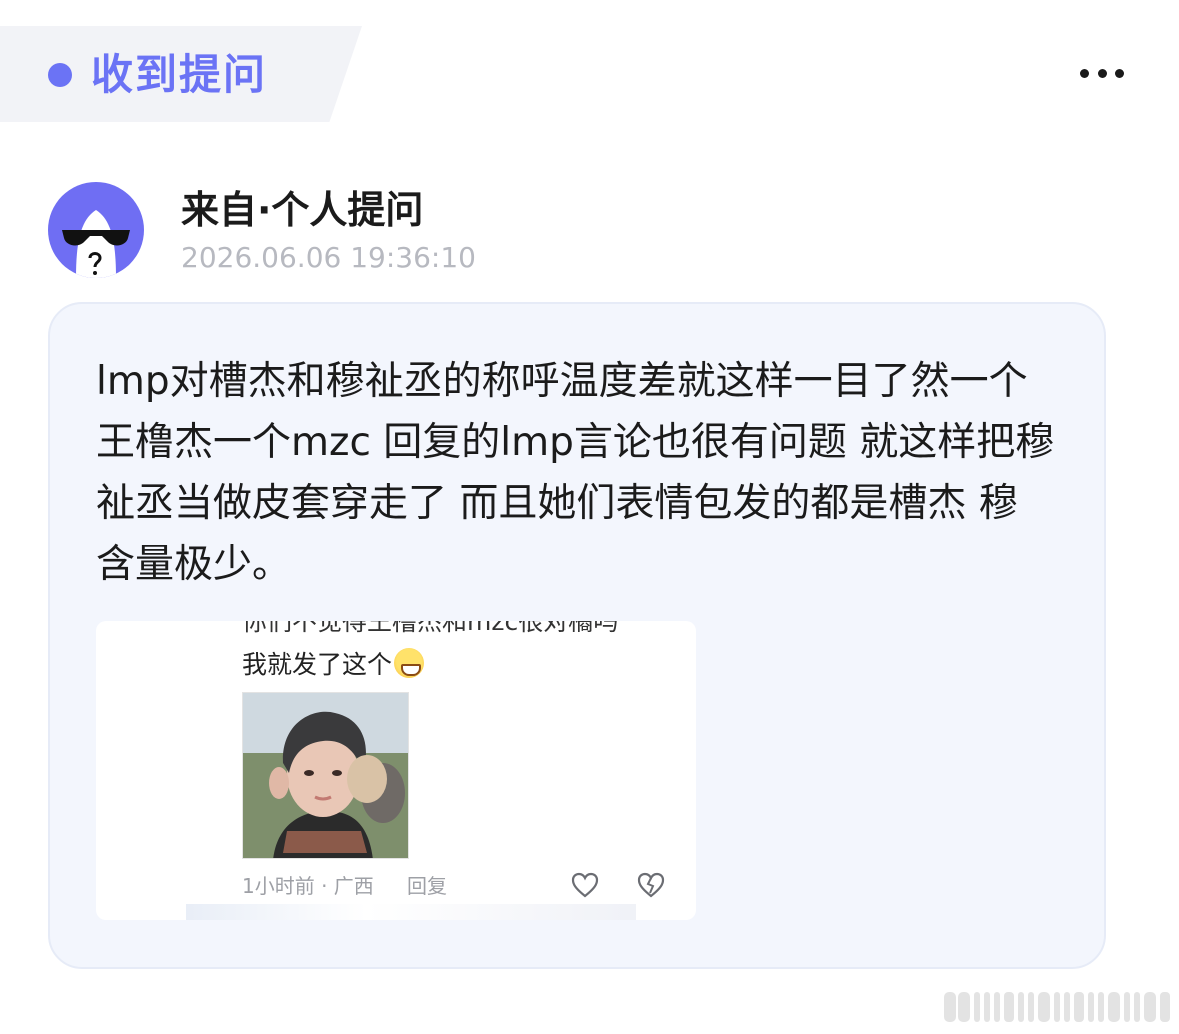  I want to click on comment-text-line: 我就发了这个, so click(333, 664).